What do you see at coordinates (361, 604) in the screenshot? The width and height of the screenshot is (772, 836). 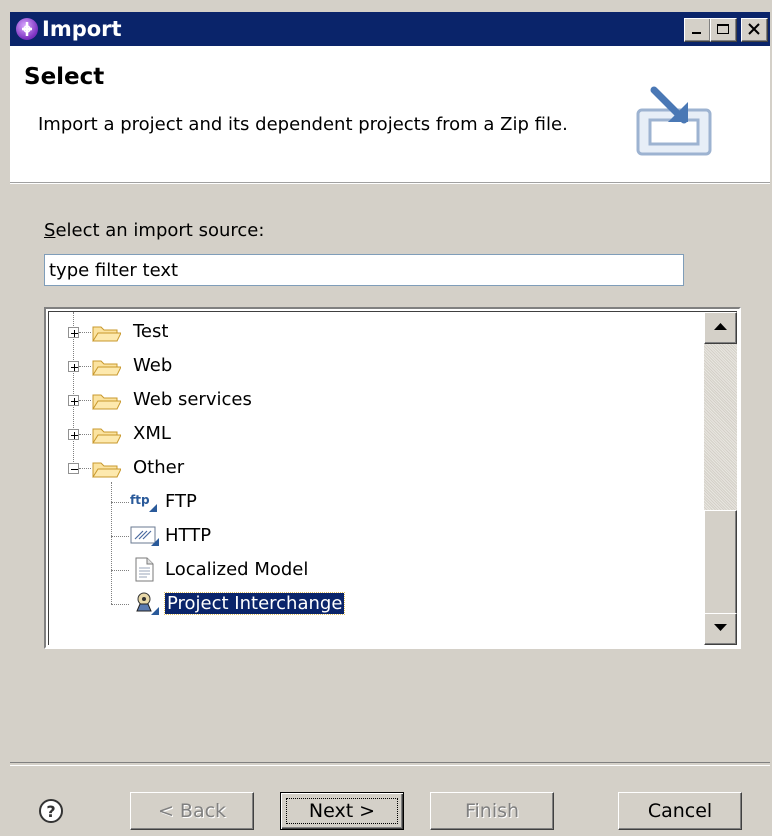 I see `tree-item-project-interchange: Project Interchange` at bounding box center [361, 604].